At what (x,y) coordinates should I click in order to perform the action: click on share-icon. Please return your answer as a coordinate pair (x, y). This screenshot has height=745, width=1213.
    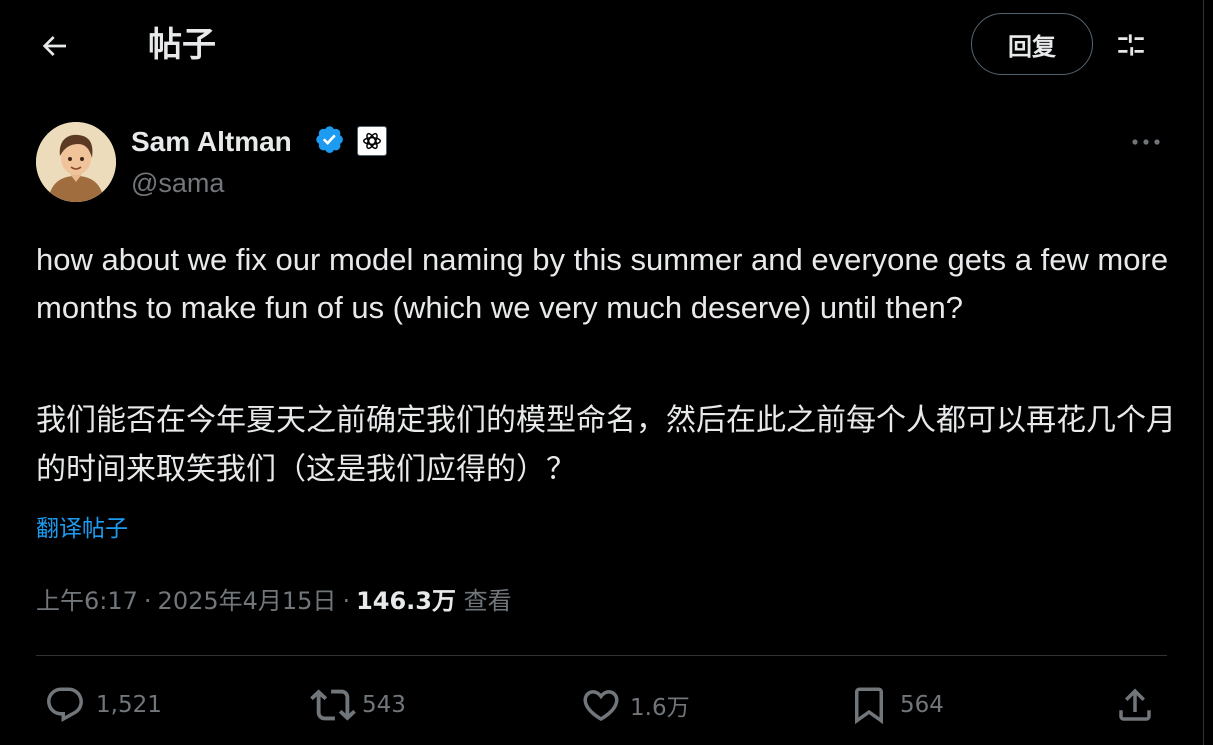
    Looking at the image, I should click on (1135, 704).